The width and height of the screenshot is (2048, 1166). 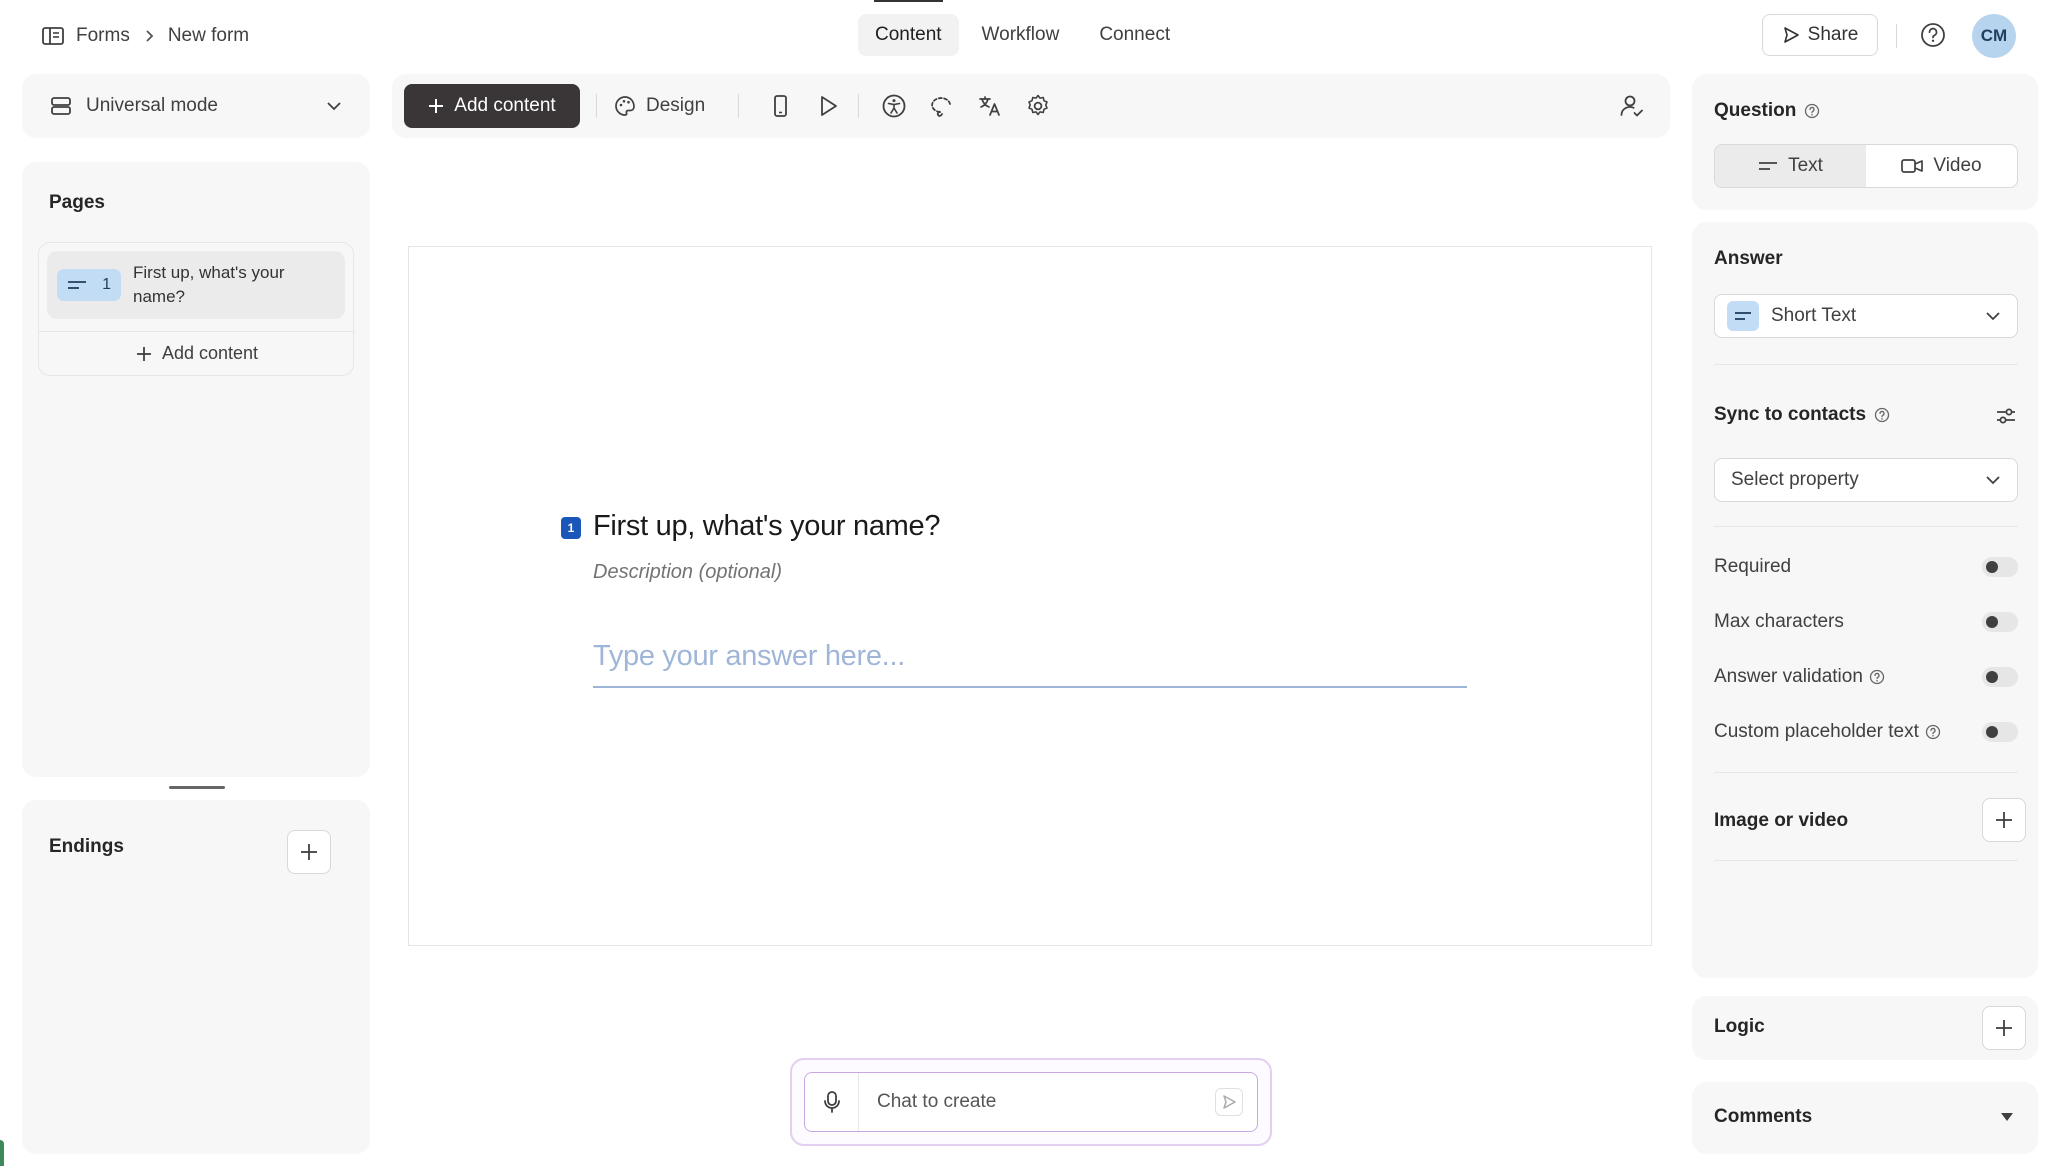 I want to click on palette-icon, so click(x=625, y=106).